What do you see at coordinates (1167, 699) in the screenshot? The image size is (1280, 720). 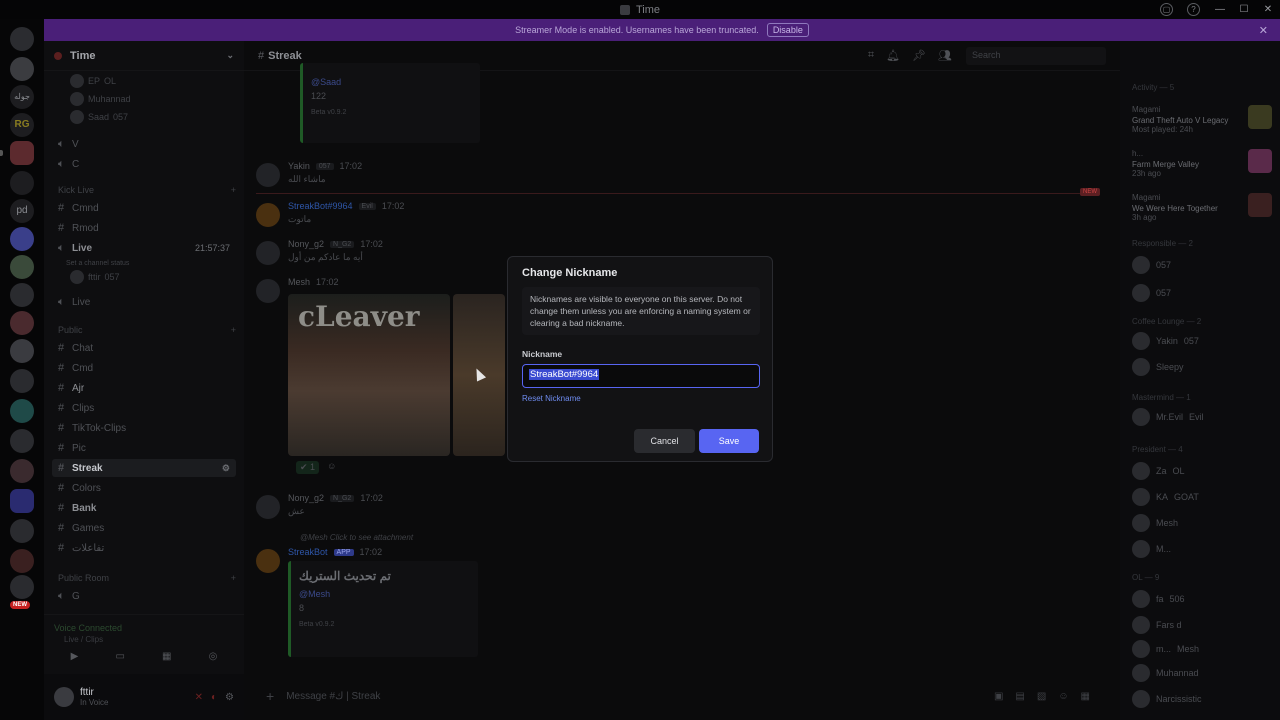 I see `member-item: Narcissistic` at bounding box center [1167, 699].